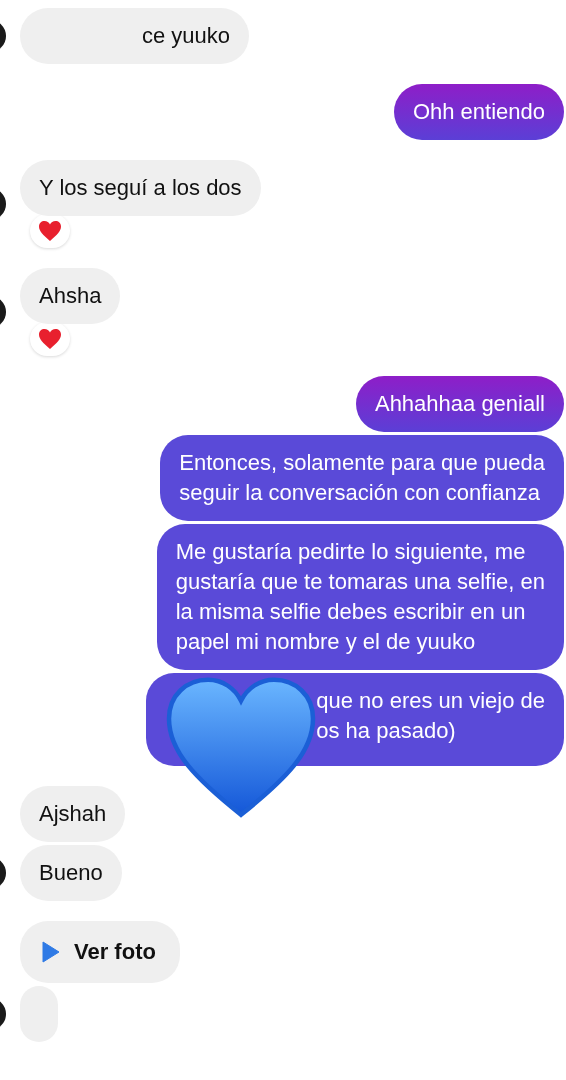  Describe the element at coordinates (100, 952) in the screenshot. I see `view-photo-button: Ver foto` at that location.